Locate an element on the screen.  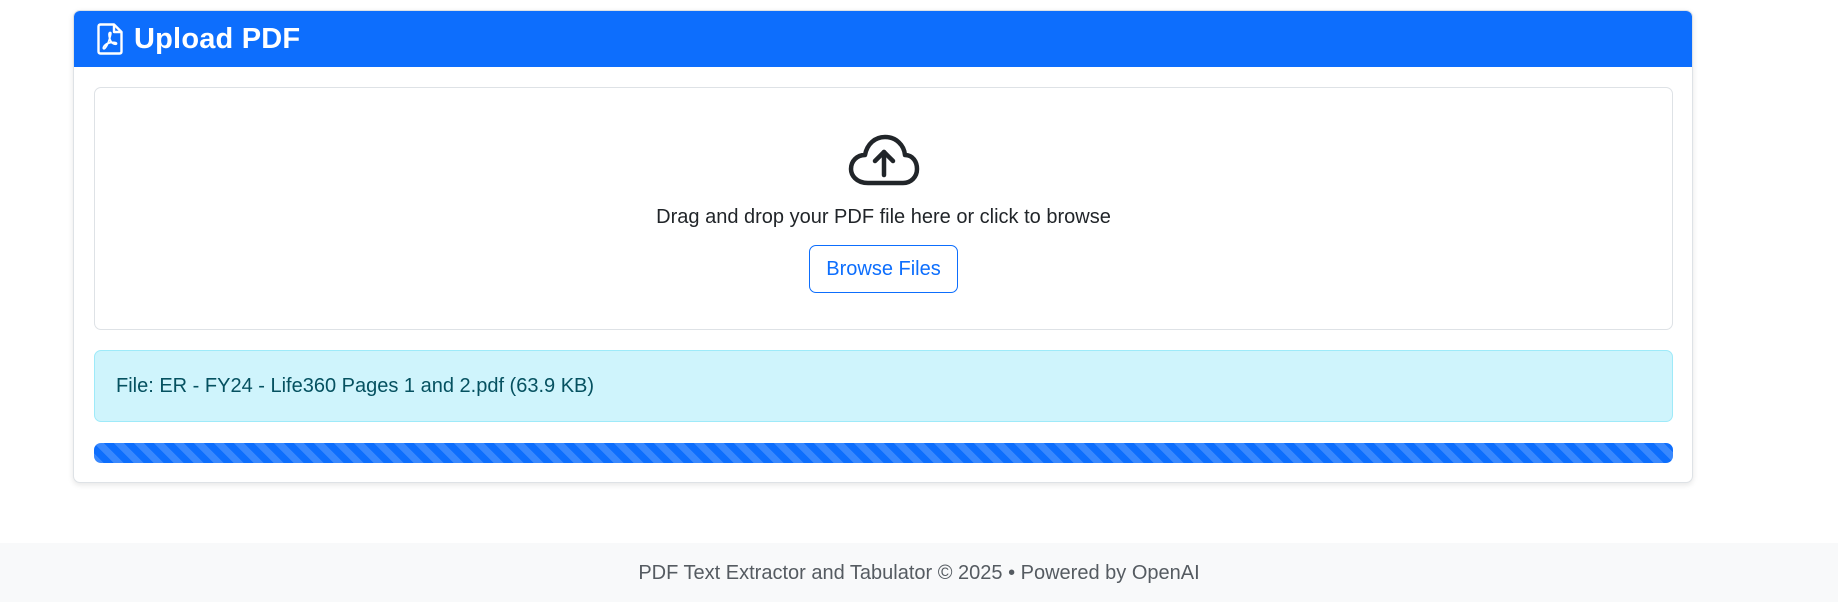
browse-files-button: Browse Files is located at coordinates (883, 269).